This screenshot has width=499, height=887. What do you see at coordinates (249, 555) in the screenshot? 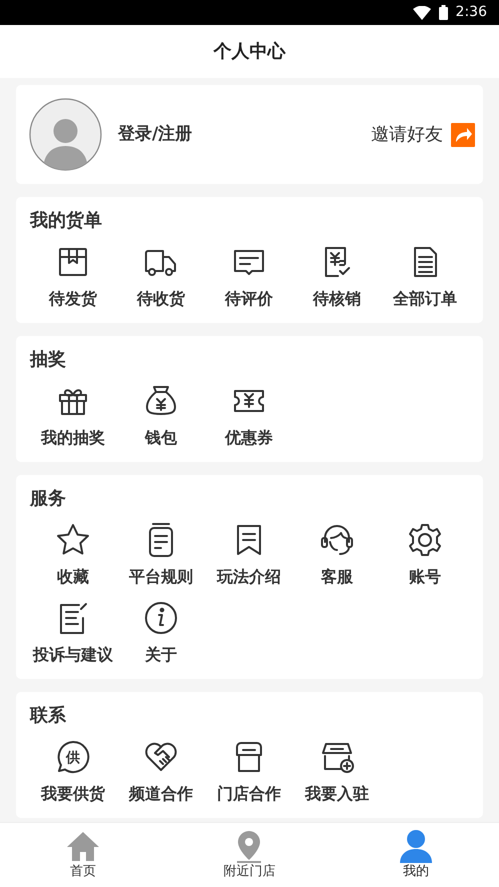
I see `menu-item: 玩法介绍` at bounding box center [249, 555].